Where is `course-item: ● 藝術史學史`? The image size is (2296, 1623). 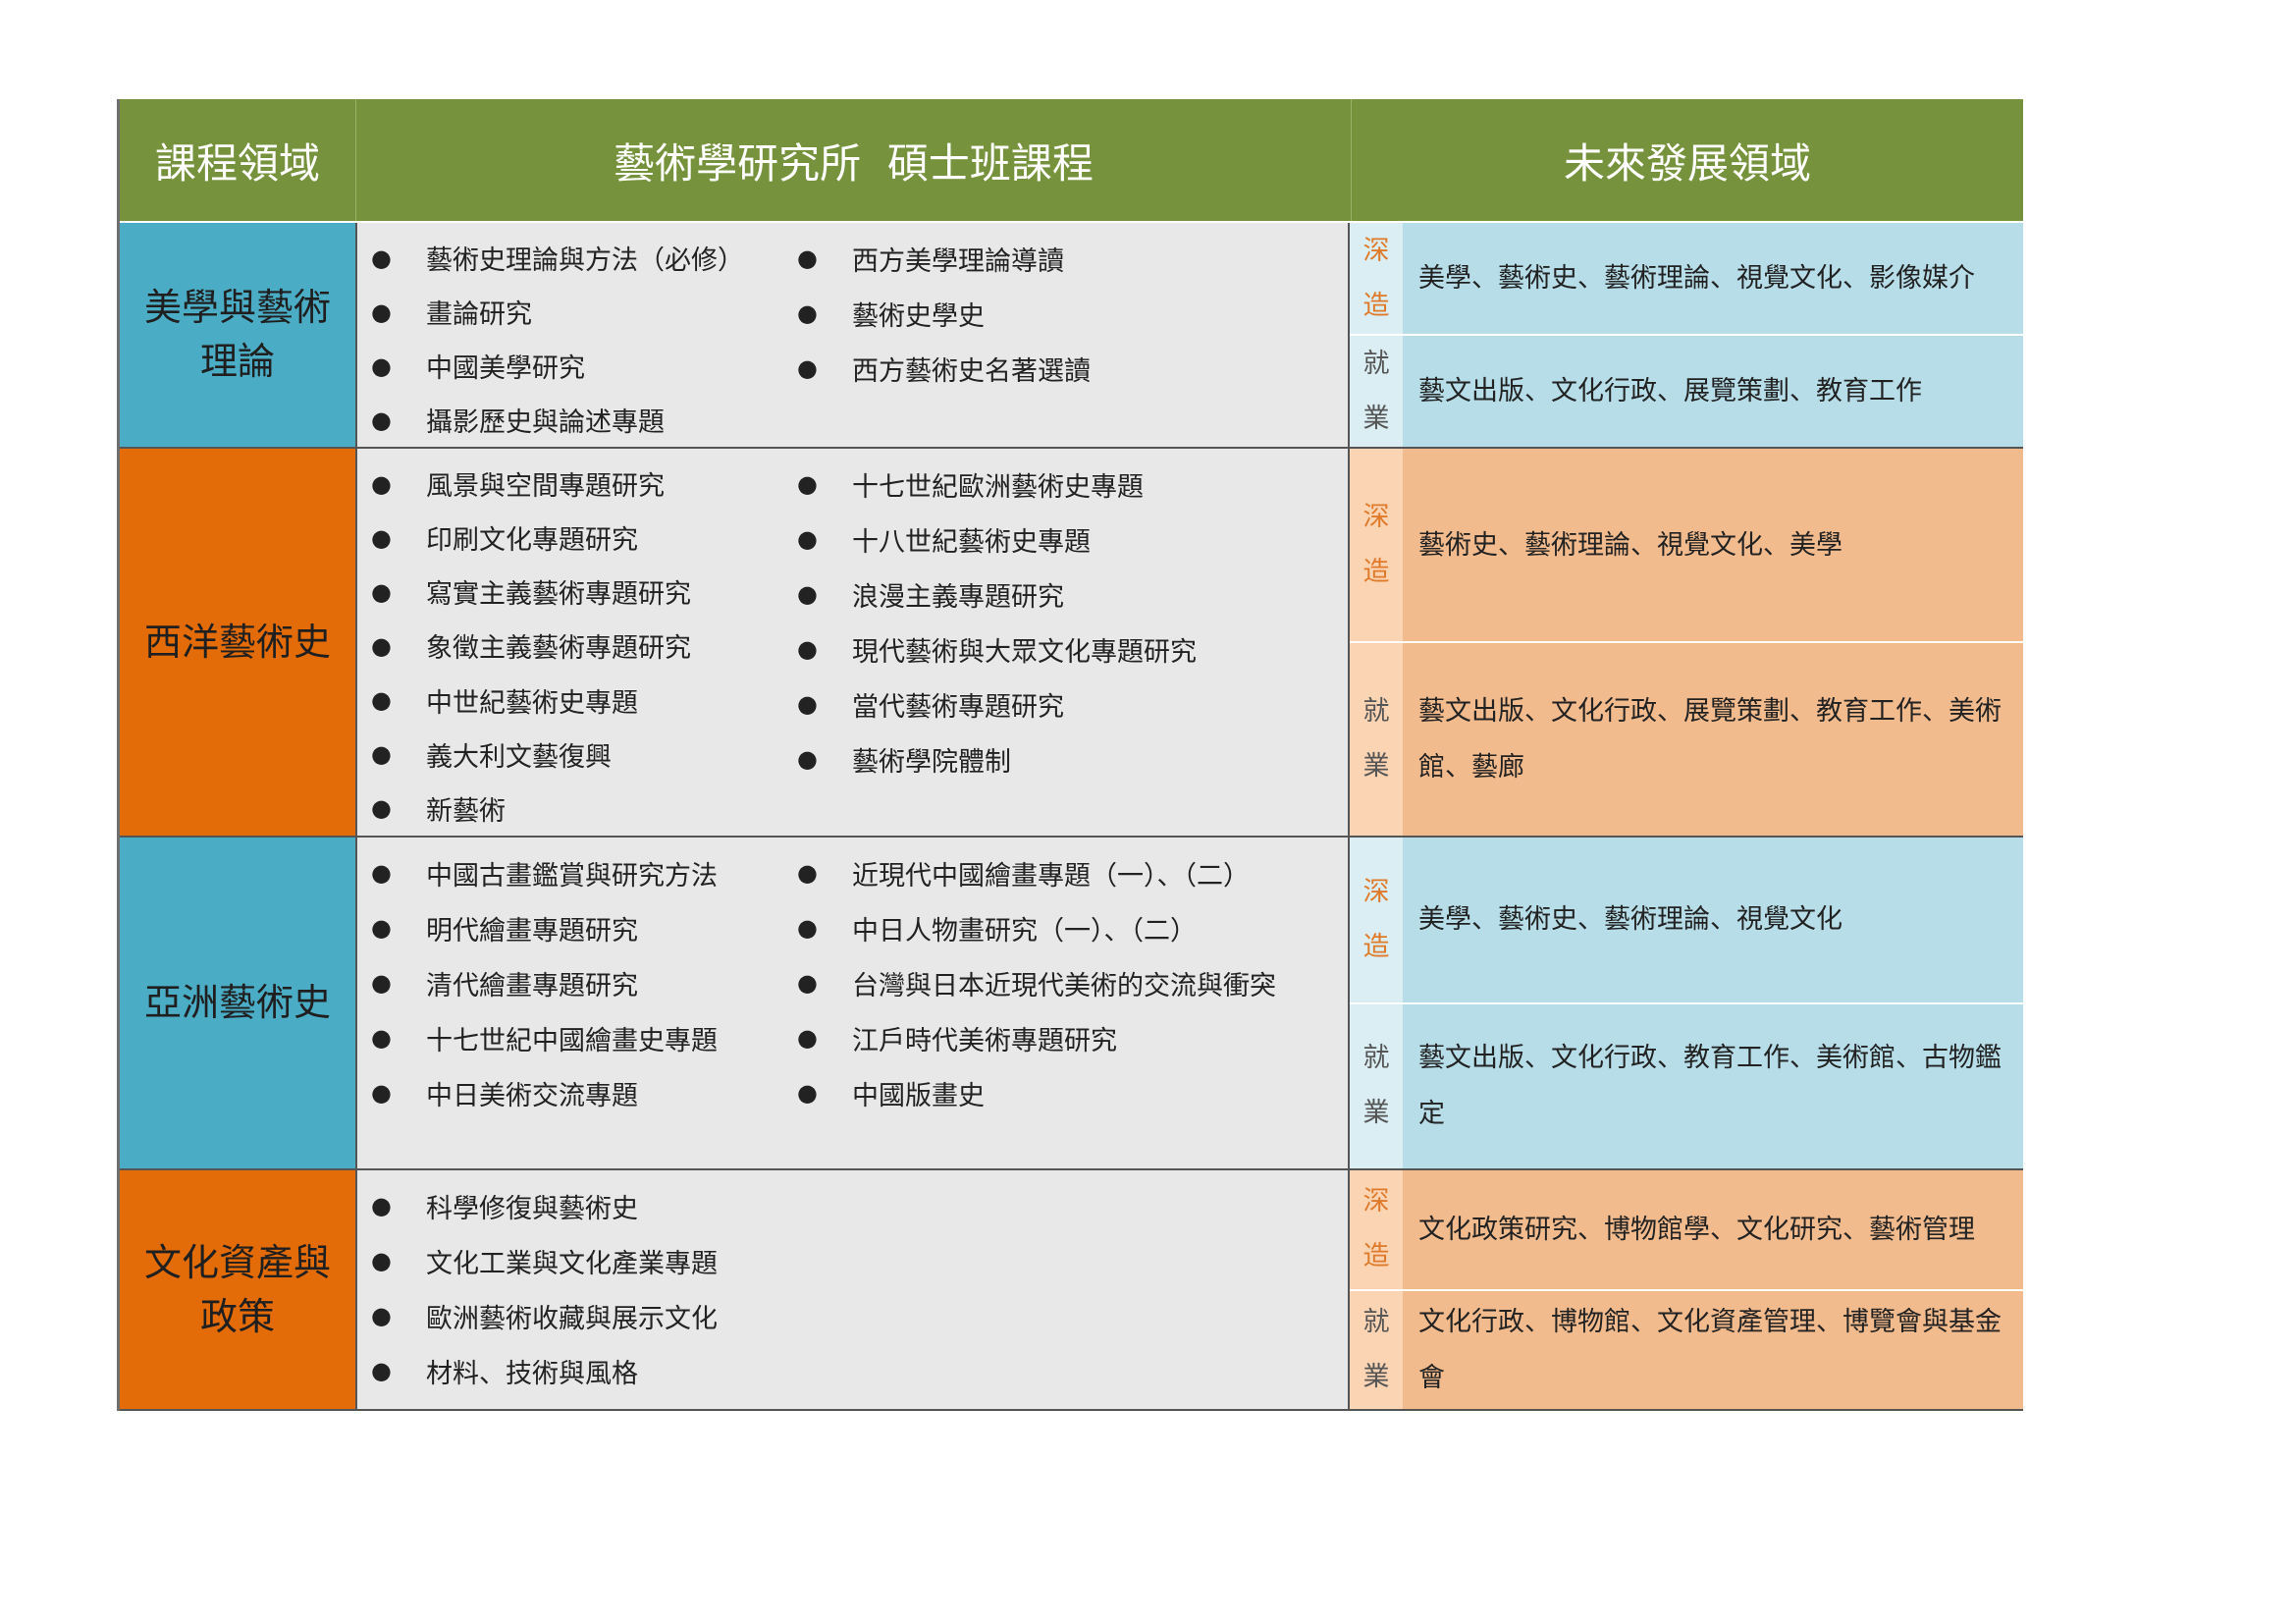 course-item: ● 藝術史學史 is located at coordinates (1066, 313).